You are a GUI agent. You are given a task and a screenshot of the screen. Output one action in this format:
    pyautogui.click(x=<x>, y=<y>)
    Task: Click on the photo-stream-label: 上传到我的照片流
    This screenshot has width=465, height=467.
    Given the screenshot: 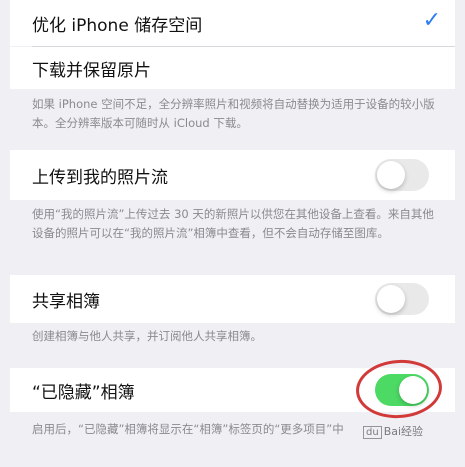 What is the action you would take?
    pyautogui.click(x=100, y=177)
    